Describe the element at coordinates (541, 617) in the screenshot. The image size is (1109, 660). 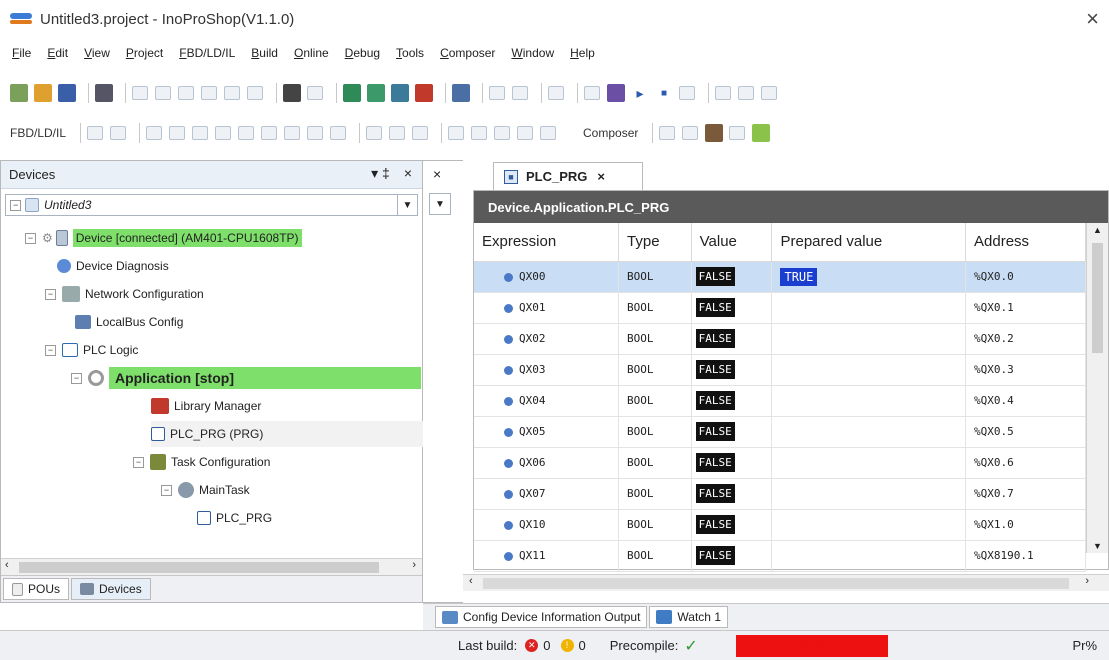
I see `tab-config-device-information-output: Config Device Information Output` at that location.